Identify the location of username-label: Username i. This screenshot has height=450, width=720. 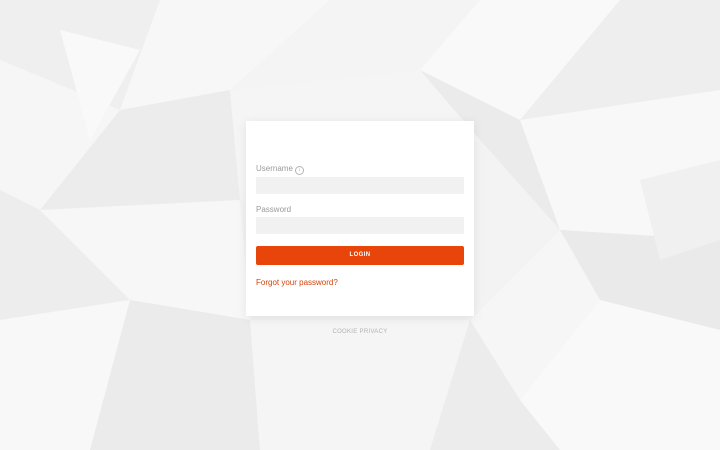
(280, 169).